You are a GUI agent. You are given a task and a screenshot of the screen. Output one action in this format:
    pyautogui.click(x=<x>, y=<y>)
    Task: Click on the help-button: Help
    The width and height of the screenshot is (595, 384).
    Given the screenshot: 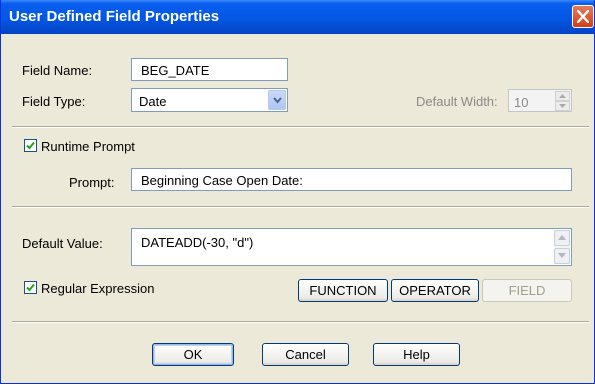 What is the action you would take?
    pyautogui.click(x=416, y=354)
    